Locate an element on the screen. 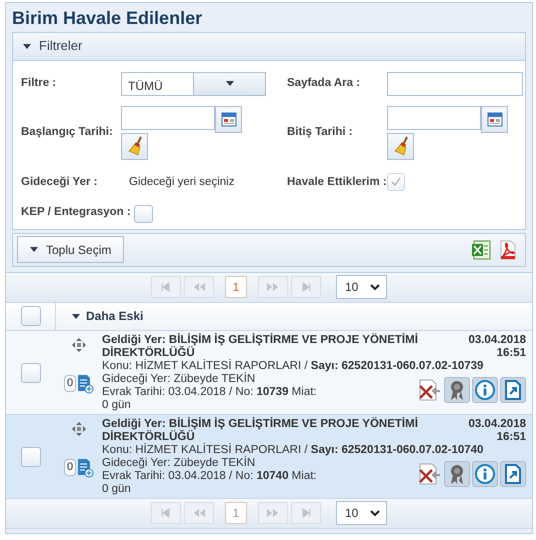 The height and width of the screenshot is (540, 536). destination-picker: Gideceği yeri seçiniz is located at coordinates (204, 183).